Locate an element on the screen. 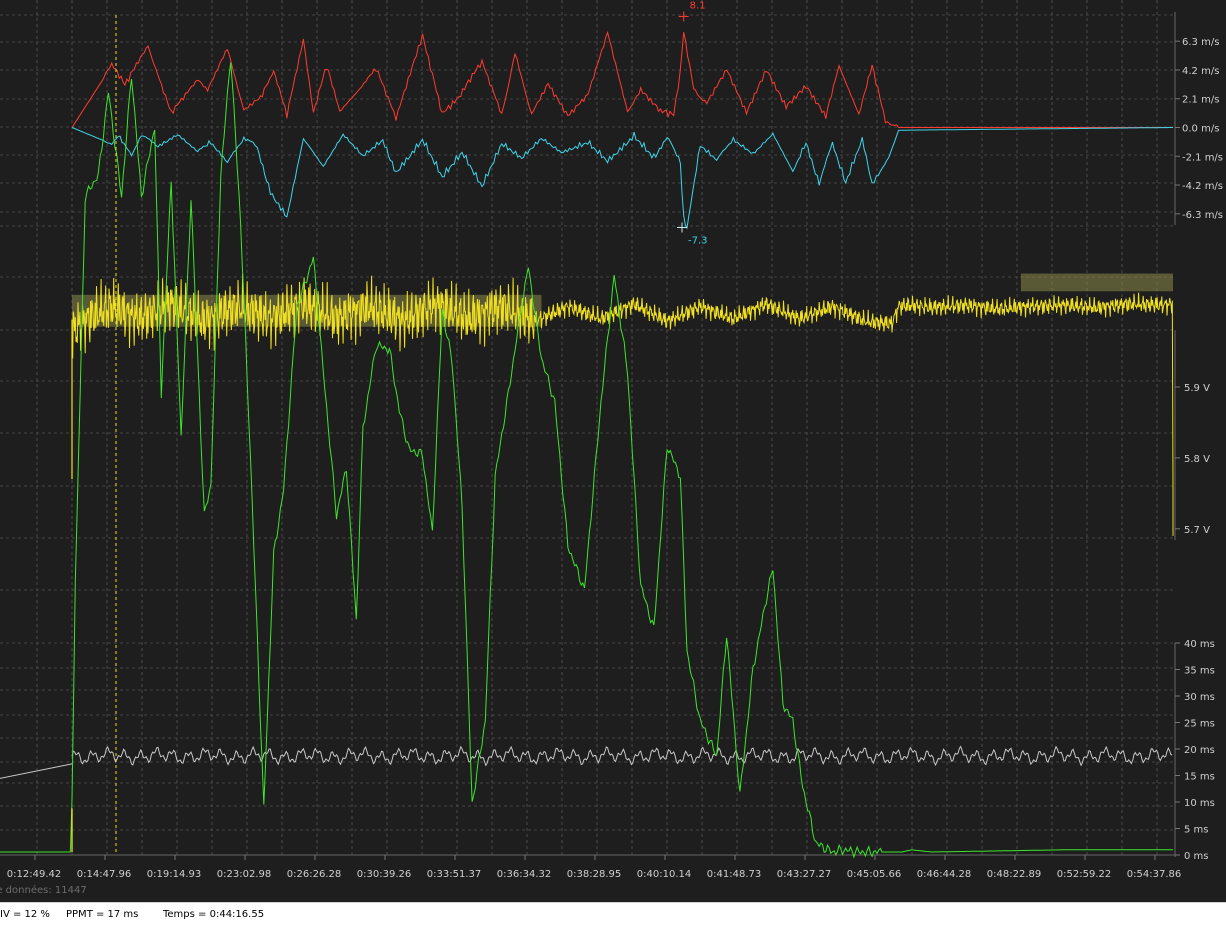 The width and height of the screenshot is (1226, 927). frame-time-line is located at coordinates (622, 756).